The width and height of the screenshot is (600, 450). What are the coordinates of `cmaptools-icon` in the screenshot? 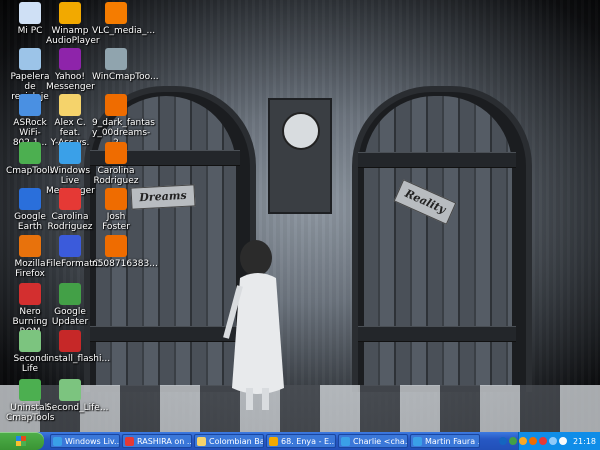 It's located at (30, 153).